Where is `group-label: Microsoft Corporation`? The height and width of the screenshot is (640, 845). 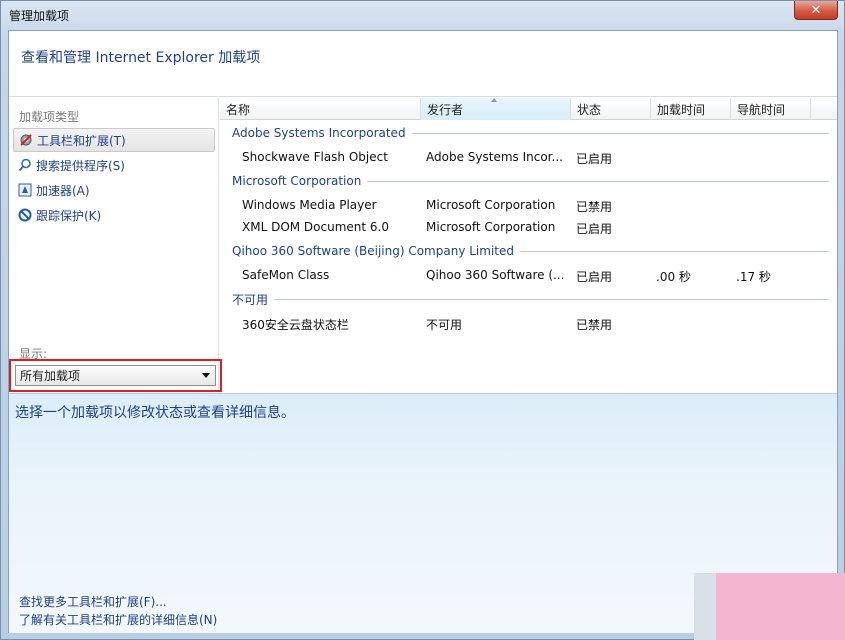 group-label: Microsoft Corporation is located at coordinates (297, 181).